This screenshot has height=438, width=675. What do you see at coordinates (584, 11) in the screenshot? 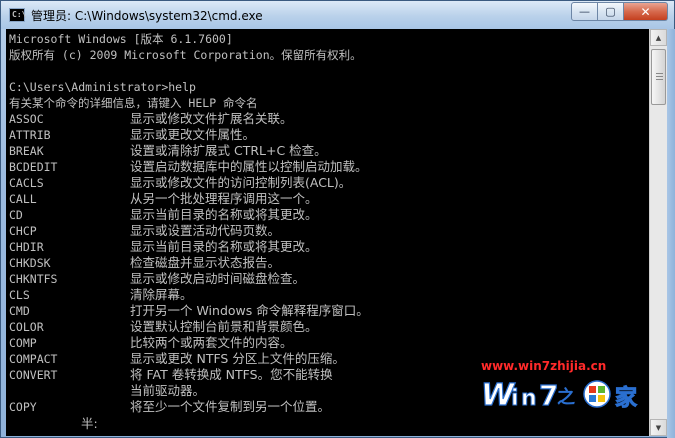
I see `minimize-button: —` at bounding box center [584, 11].